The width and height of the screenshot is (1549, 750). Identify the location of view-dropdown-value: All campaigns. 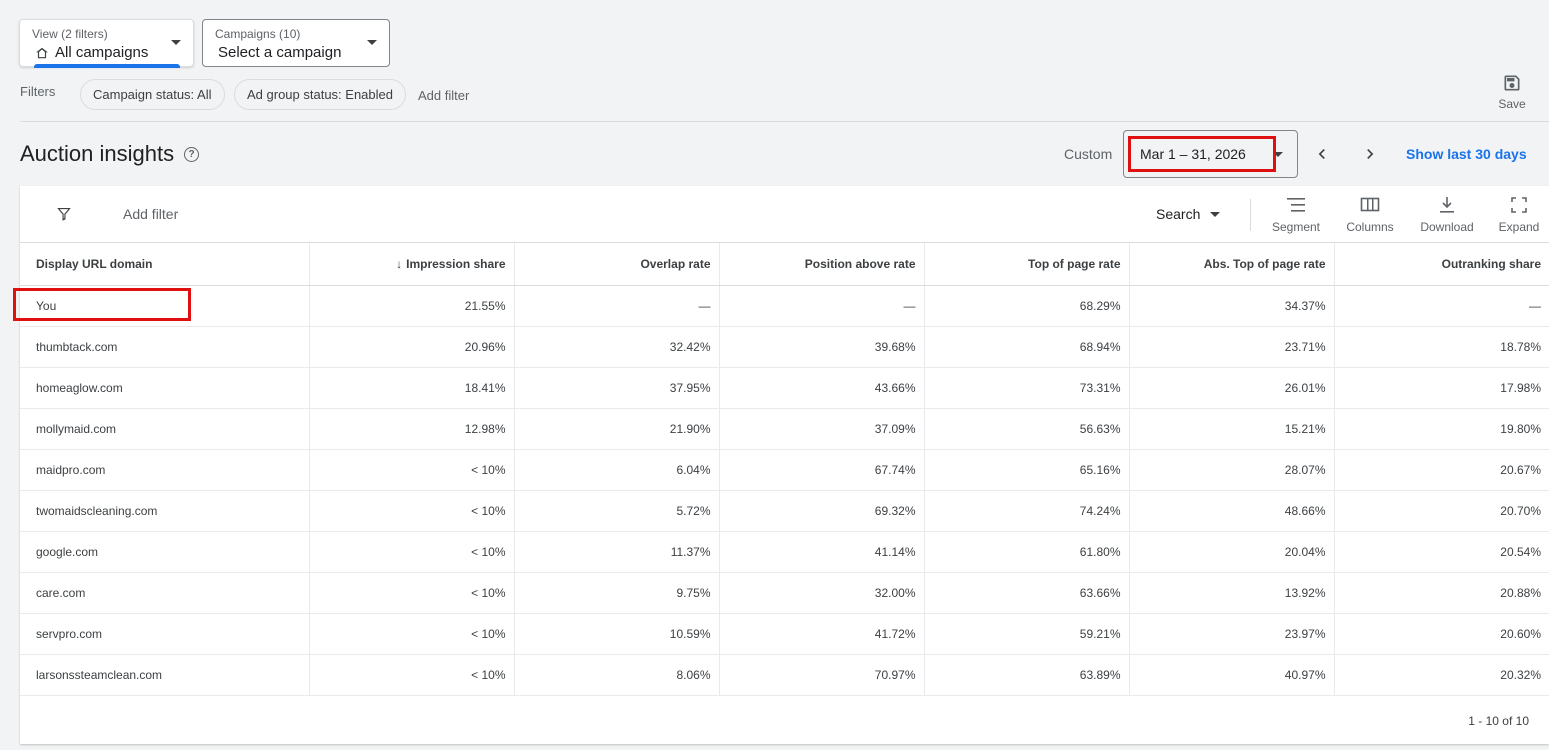
(102, 52).